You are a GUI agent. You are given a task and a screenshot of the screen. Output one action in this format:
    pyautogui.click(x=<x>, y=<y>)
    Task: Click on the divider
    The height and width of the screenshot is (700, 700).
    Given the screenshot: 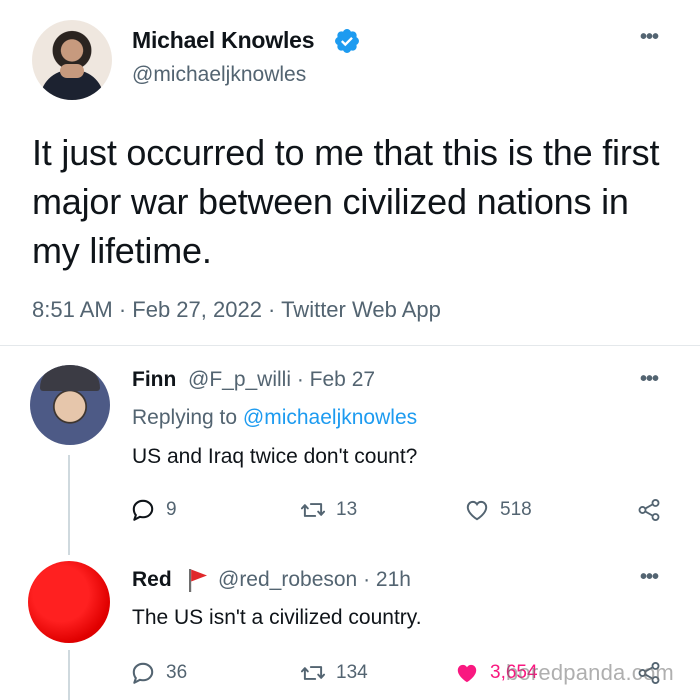 What is the action you would take?
    pyautogui.click(x=350, y=345)
    